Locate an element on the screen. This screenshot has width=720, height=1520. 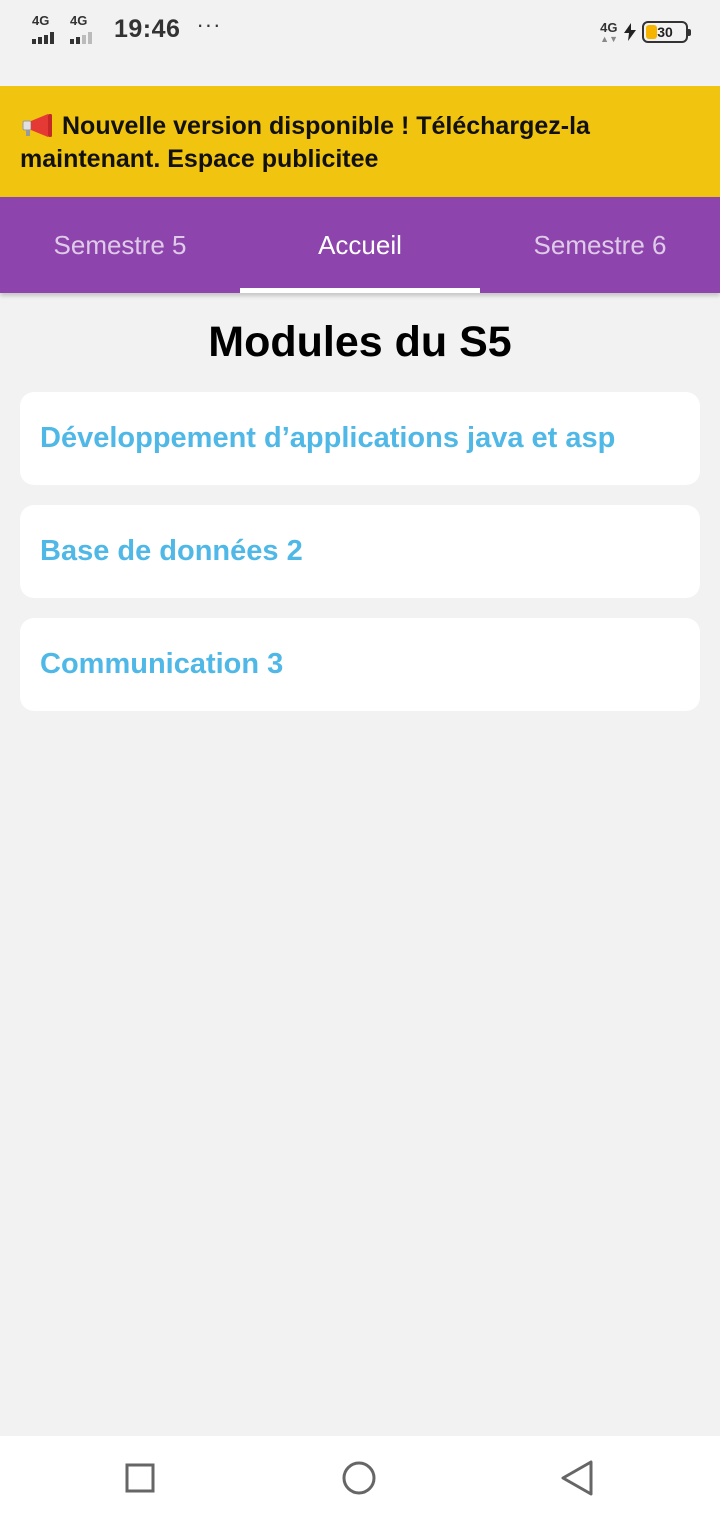
battery-icon: 30 is located at coordinates (666, 31).